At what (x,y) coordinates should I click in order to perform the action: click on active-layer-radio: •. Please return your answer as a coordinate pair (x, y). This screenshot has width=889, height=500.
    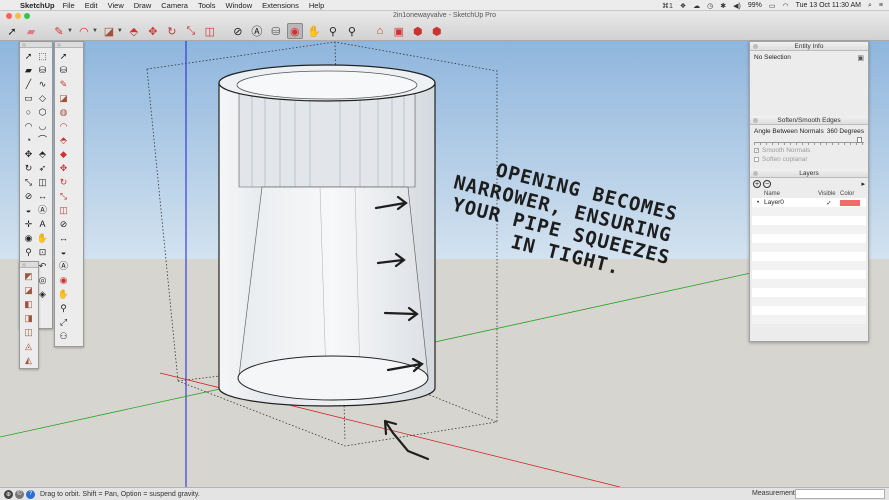
    Looking at the image, I should click on (758, 202).